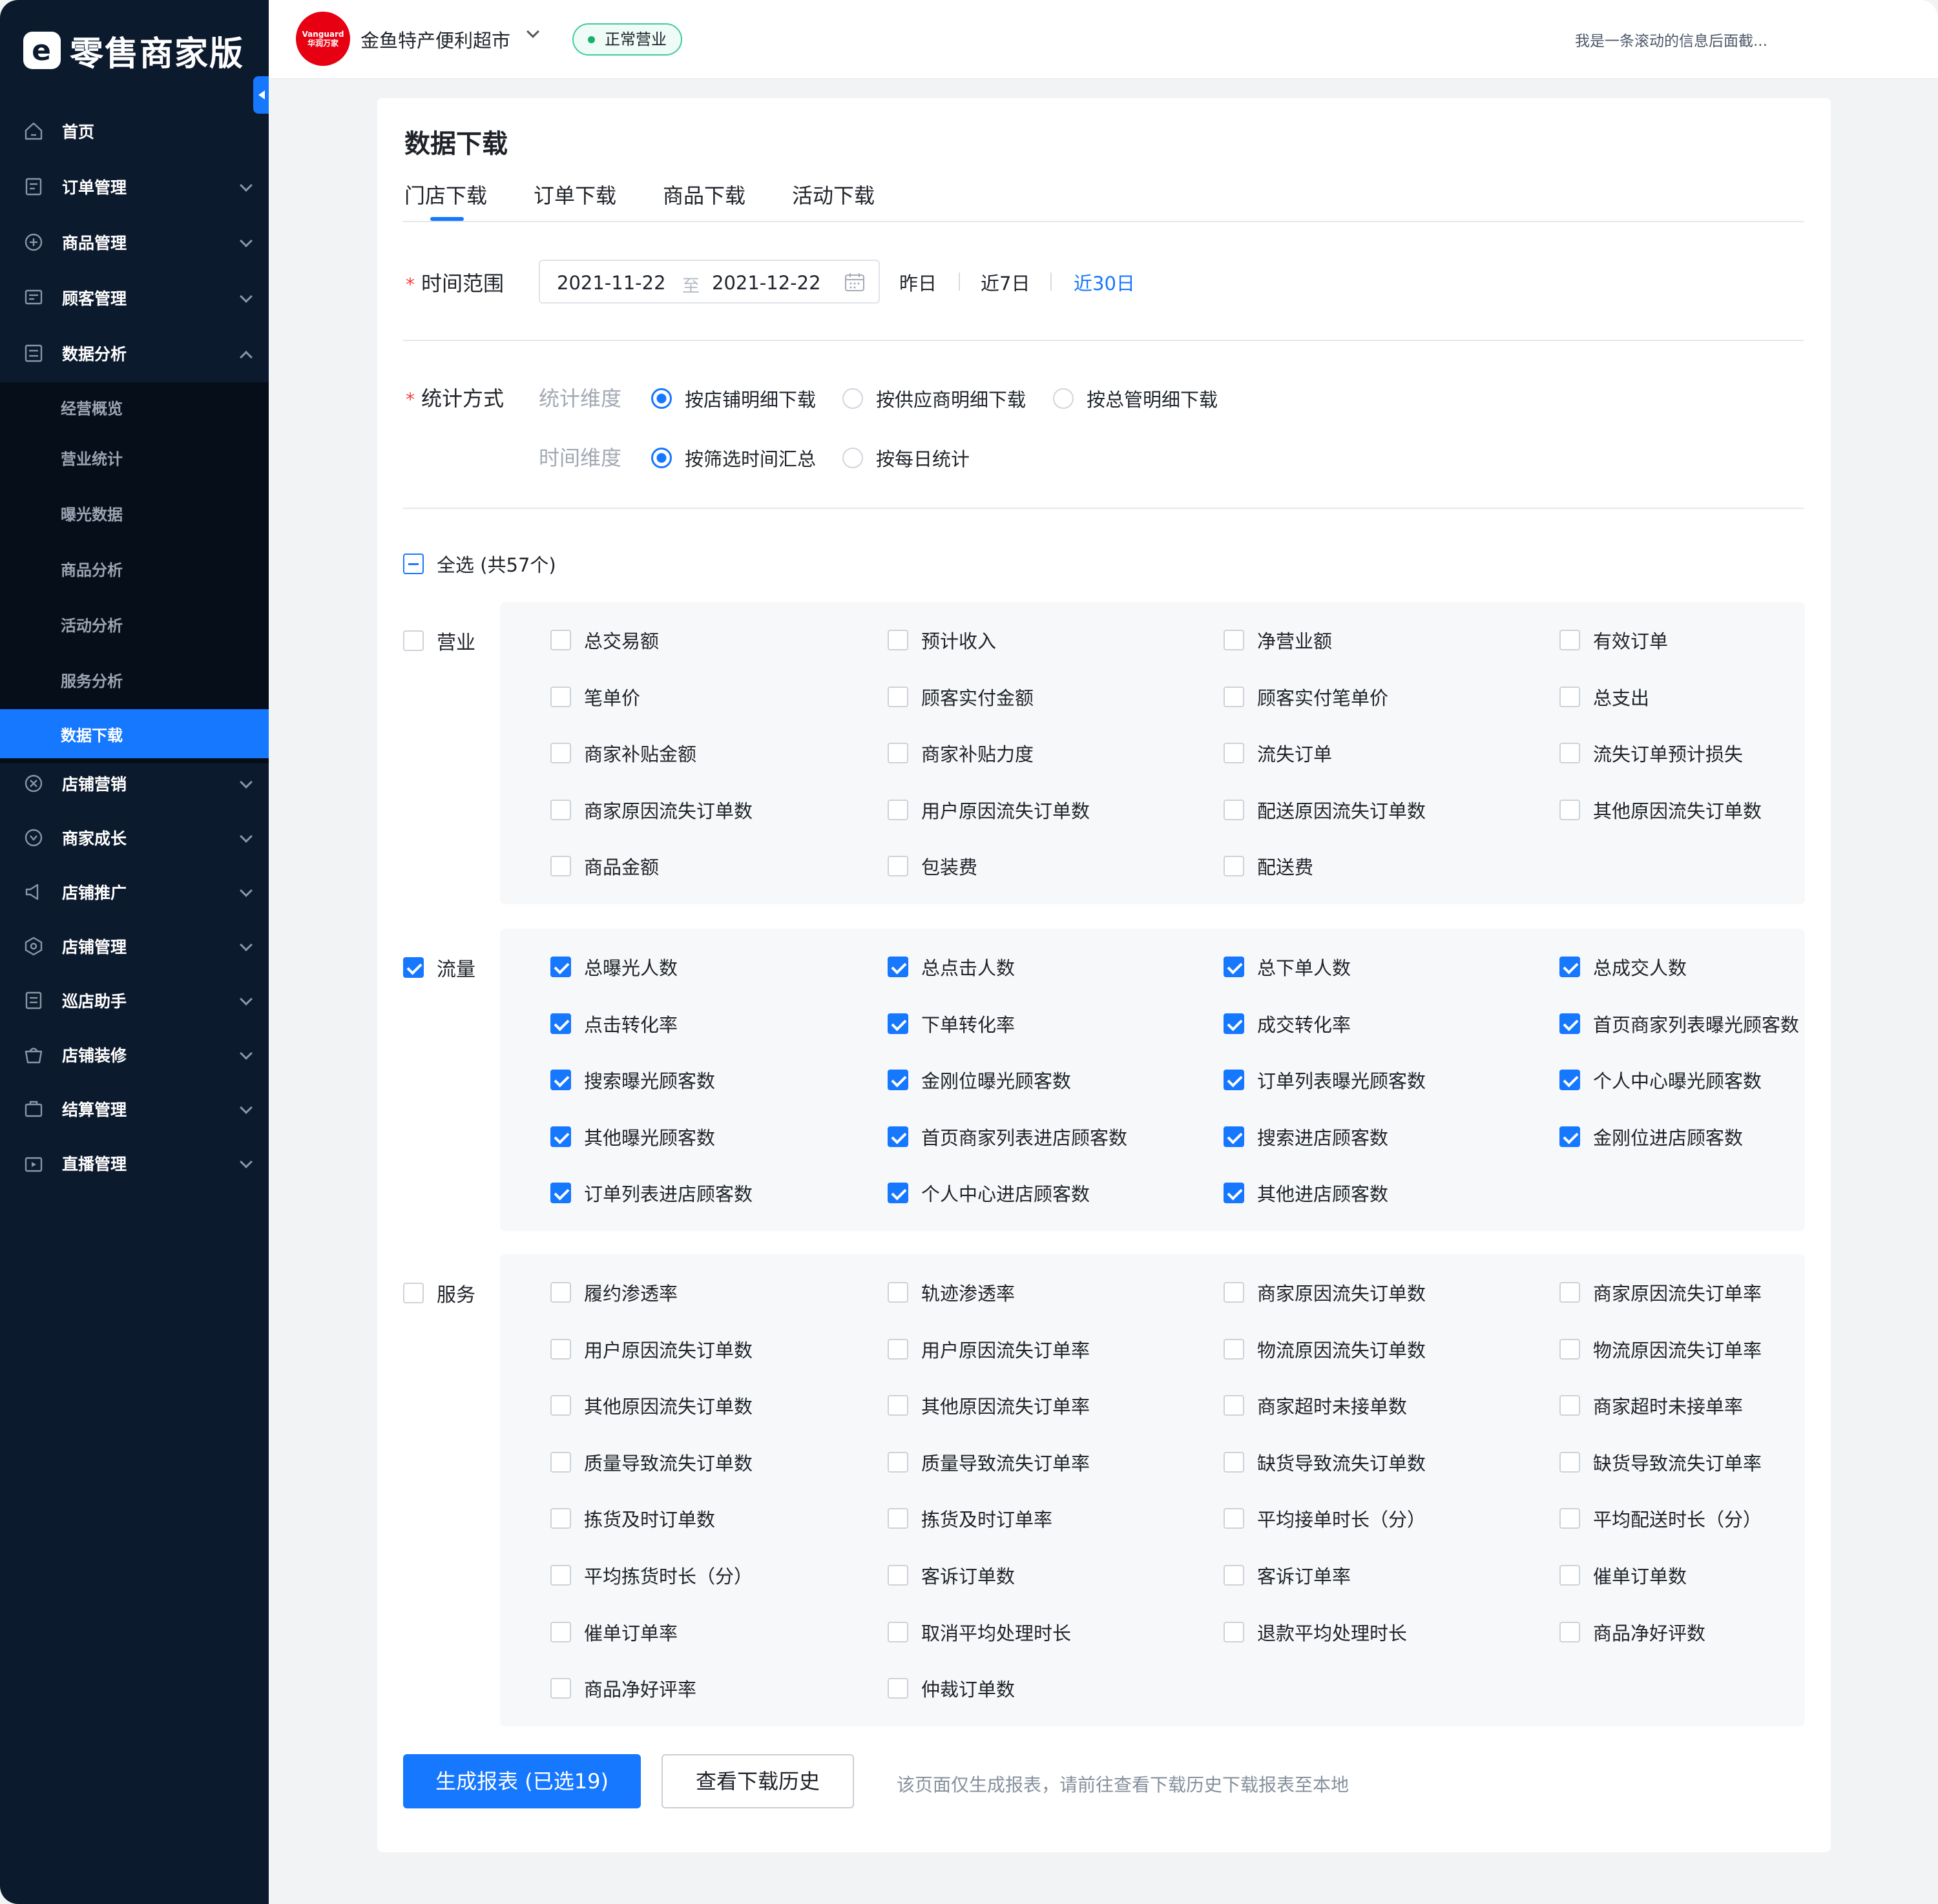 This screenshot has width=1938, height=1904. I want to click on metric-checkbox: 轨迹渗透率, so click(952, 1292).